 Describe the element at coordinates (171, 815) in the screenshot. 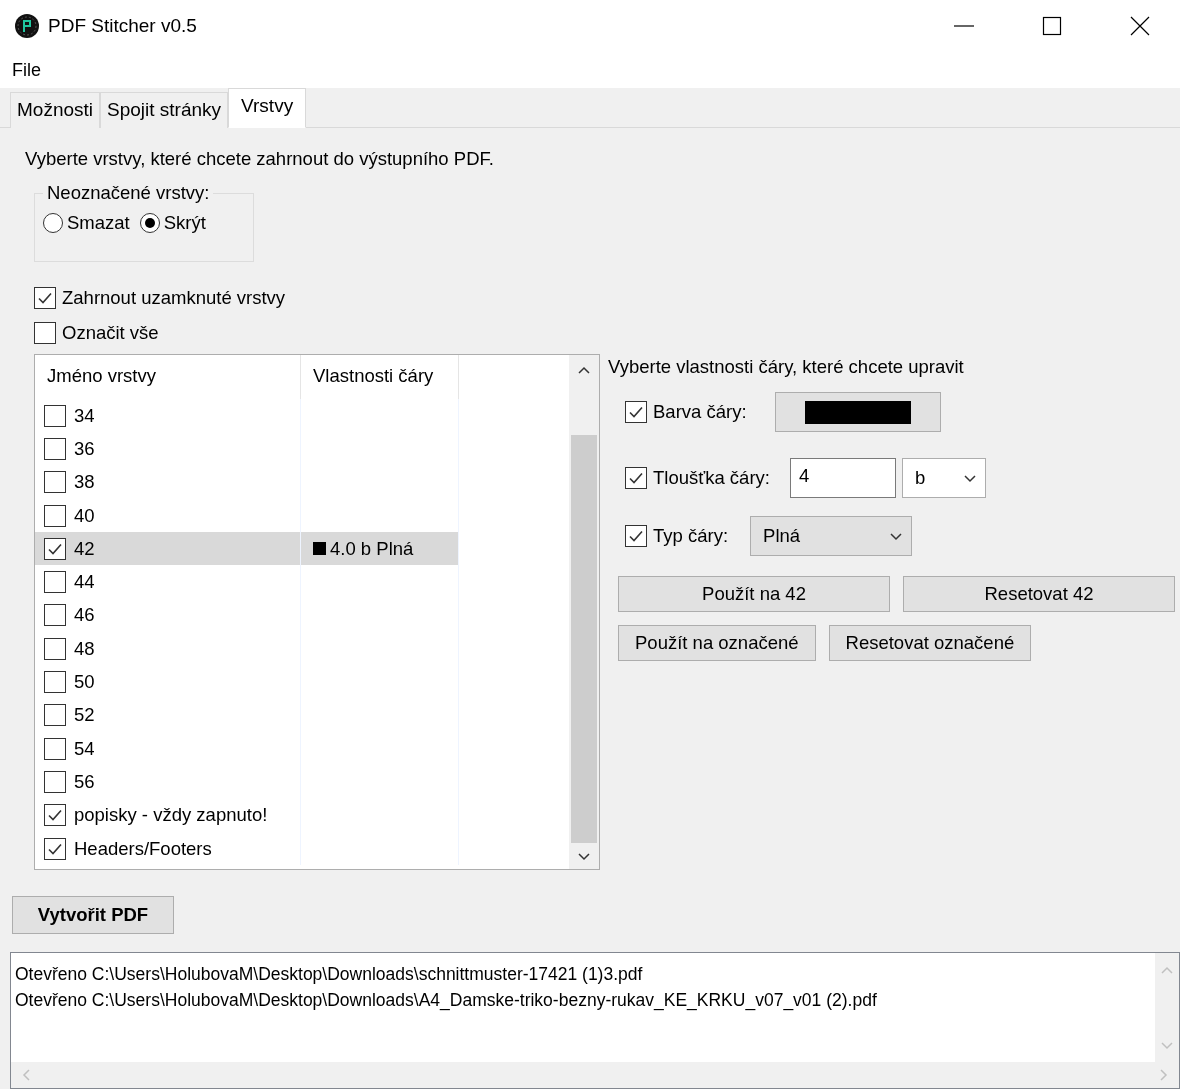

I see `layer-name: popisky - vždy zapnuto!` at that location.